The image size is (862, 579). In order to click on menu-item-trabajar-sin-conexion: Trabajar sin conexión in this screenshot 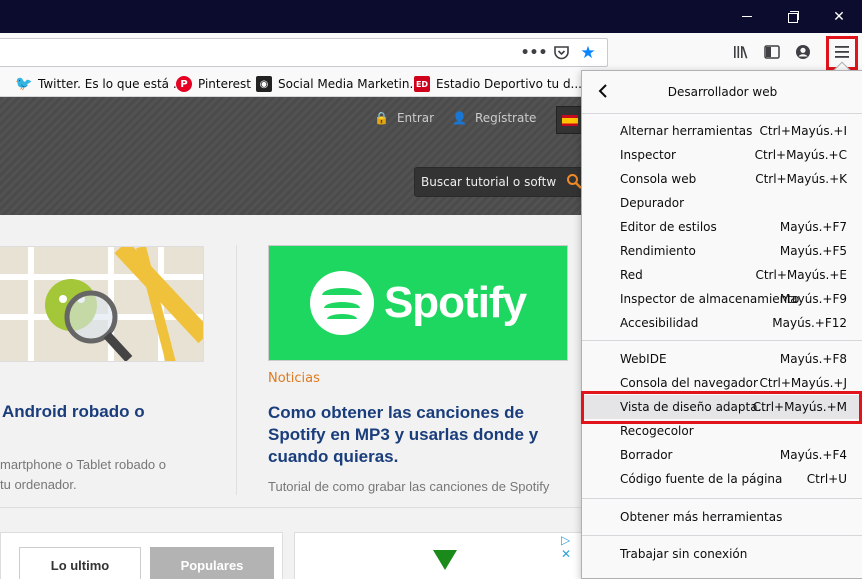, I will do `click(722, 554)`.